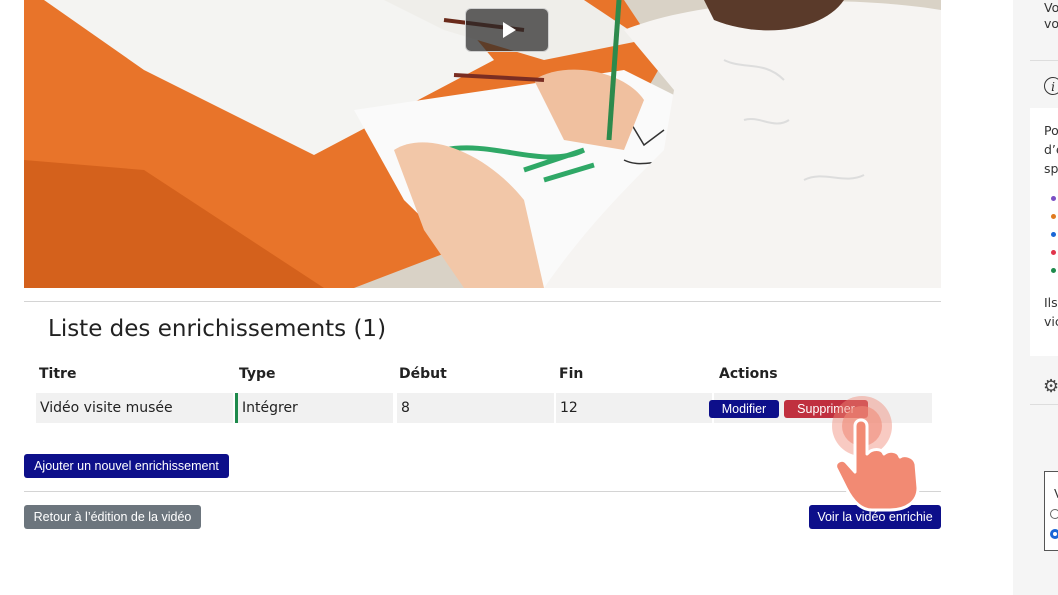  Describe the element at coordinates (1051, 130) in the screenshot. I see `sidebar-text: Po` at that location.